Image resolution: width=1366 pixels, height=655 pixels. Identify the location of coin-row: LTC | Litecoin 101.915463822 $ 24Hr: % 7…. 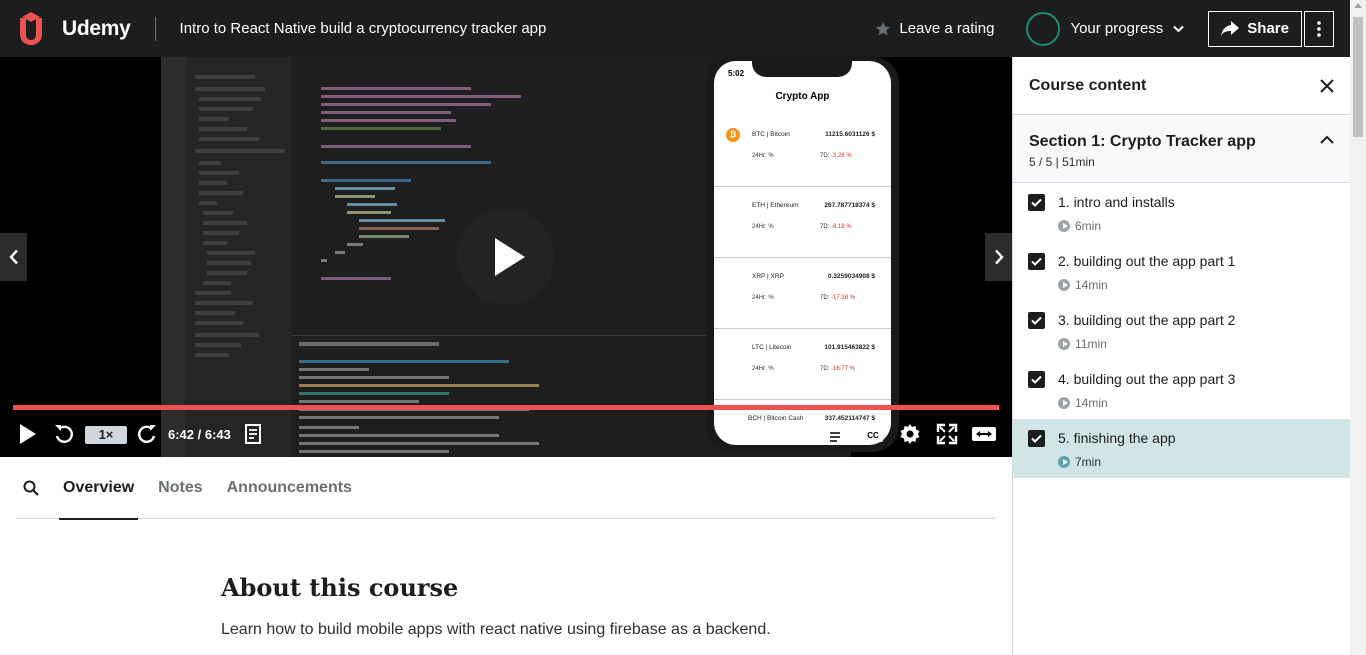
(802, 365).